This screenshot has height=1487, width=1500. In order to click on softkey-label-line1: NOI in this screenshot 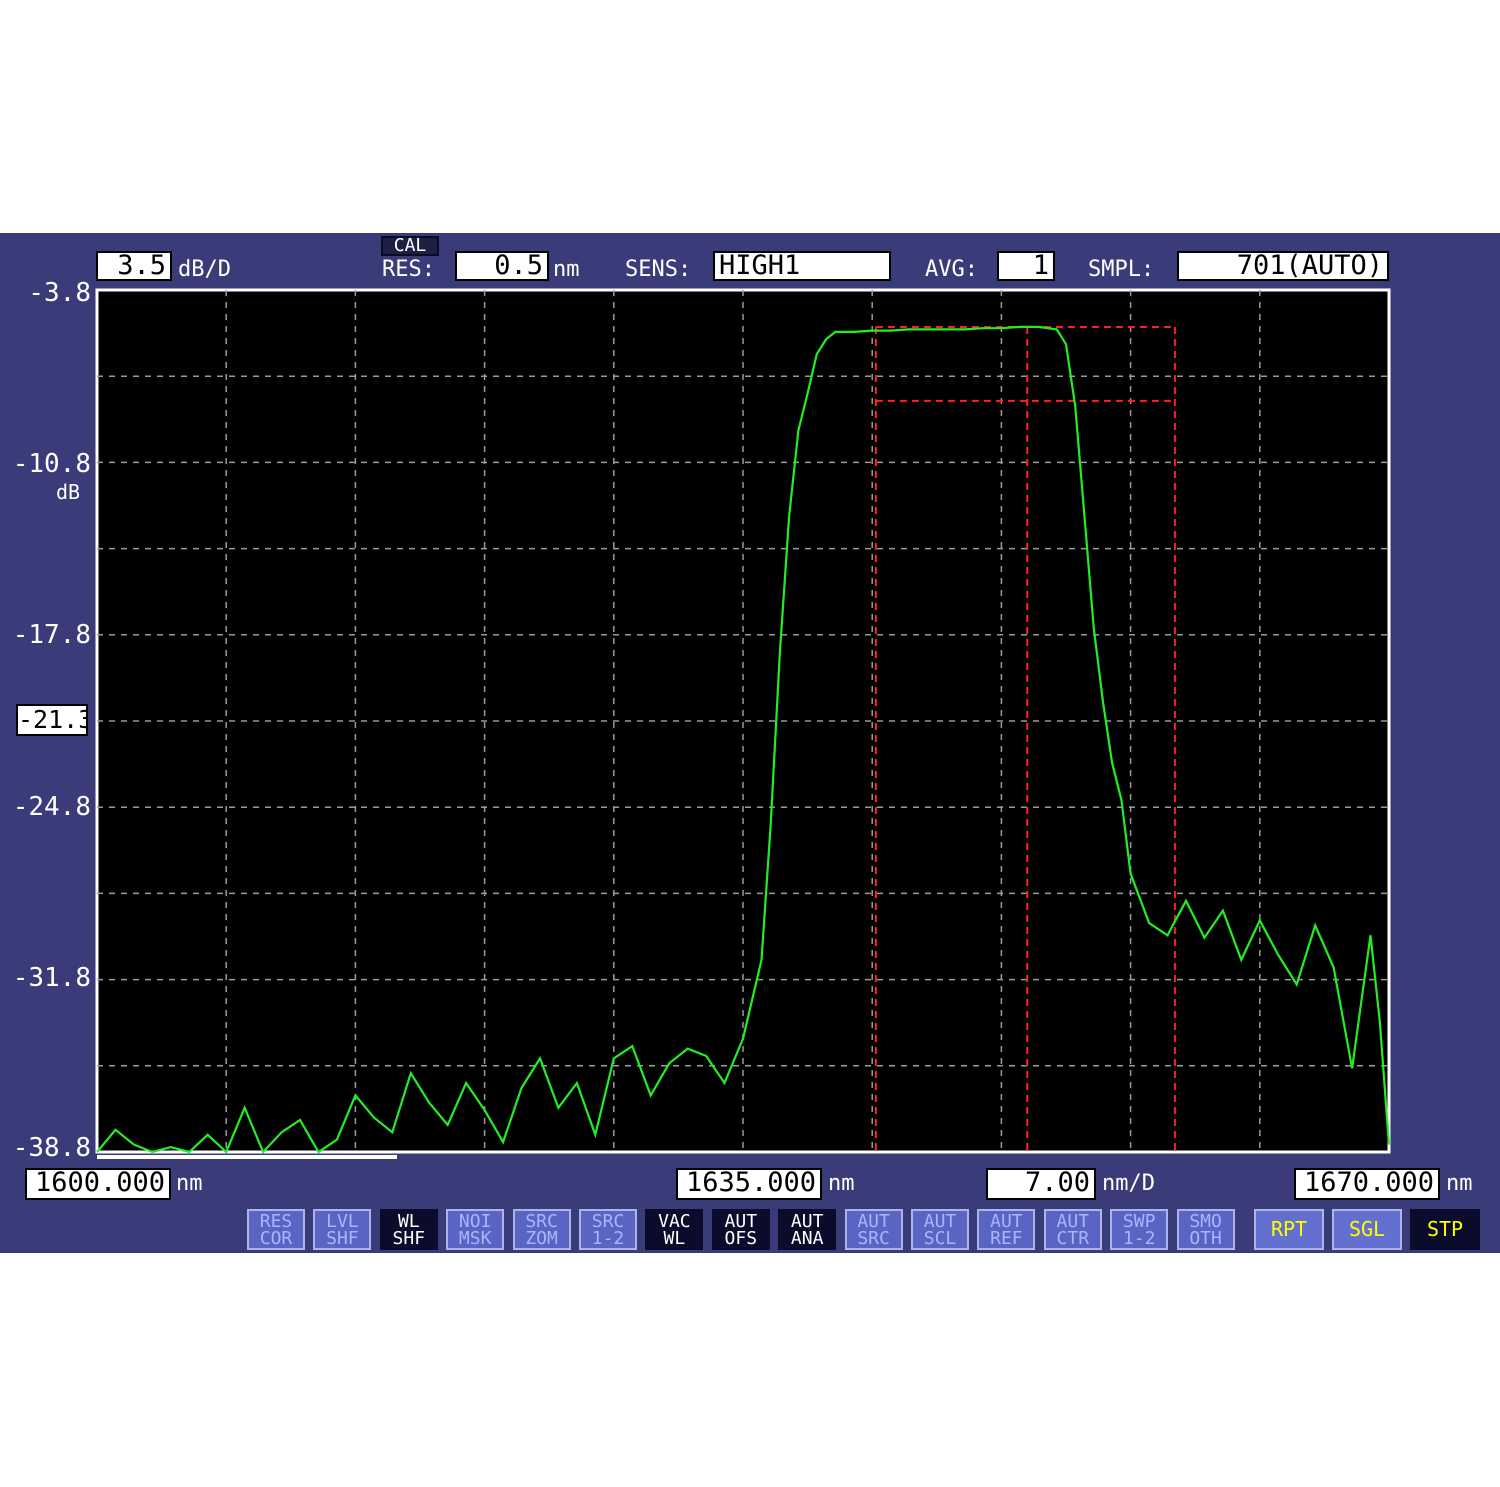, I will do `click(475, 1221)`.